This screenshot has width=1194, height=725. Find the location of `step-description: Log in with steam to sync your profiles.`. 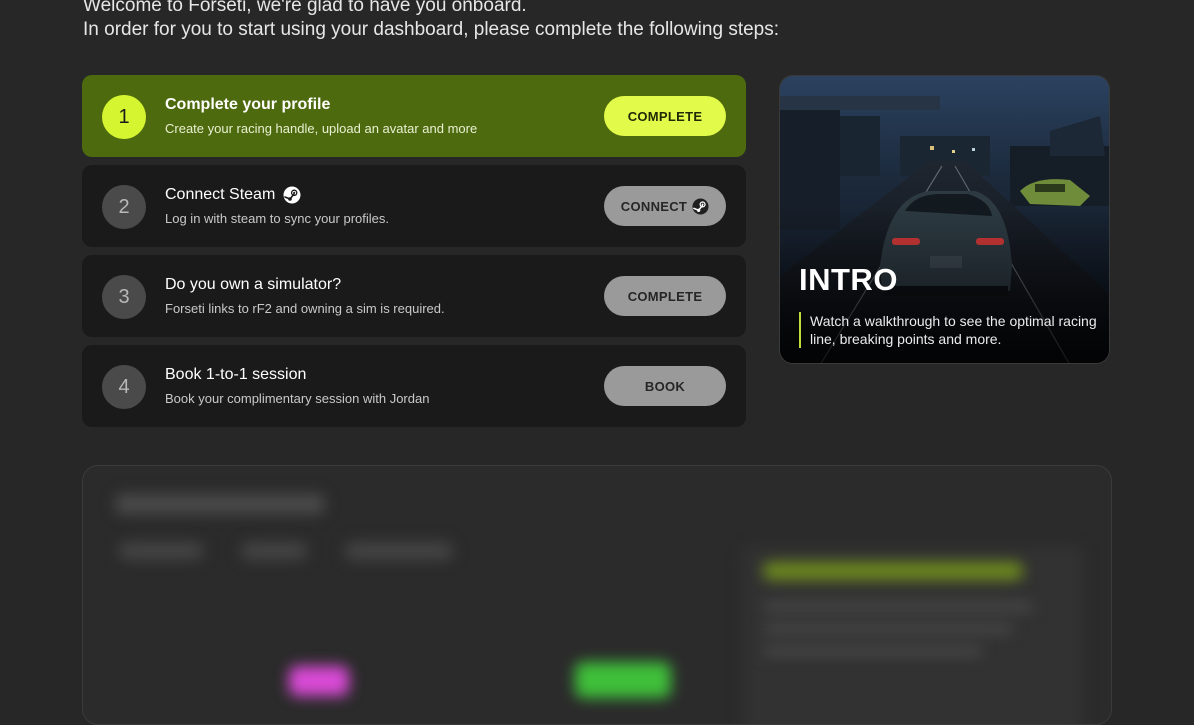

step-description: Log in with steam to sync your profiles. is located at coordinates (277, 218).